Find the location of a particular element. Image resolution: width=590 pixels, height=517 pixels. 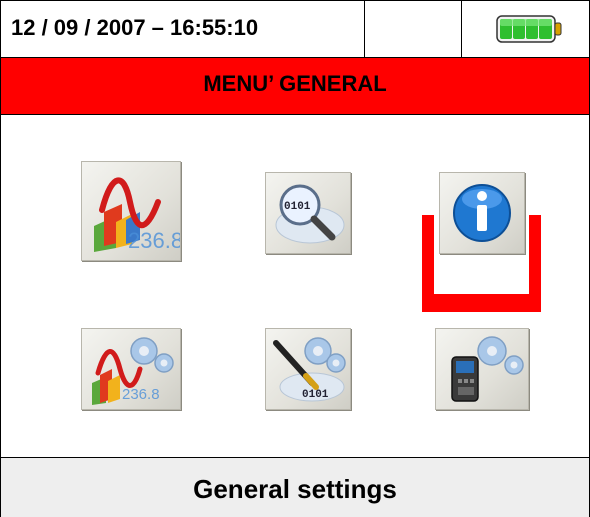

datetime-cell: 12 / 09 / 2007 – 16:55:10 is located at coordinates (183, 29).